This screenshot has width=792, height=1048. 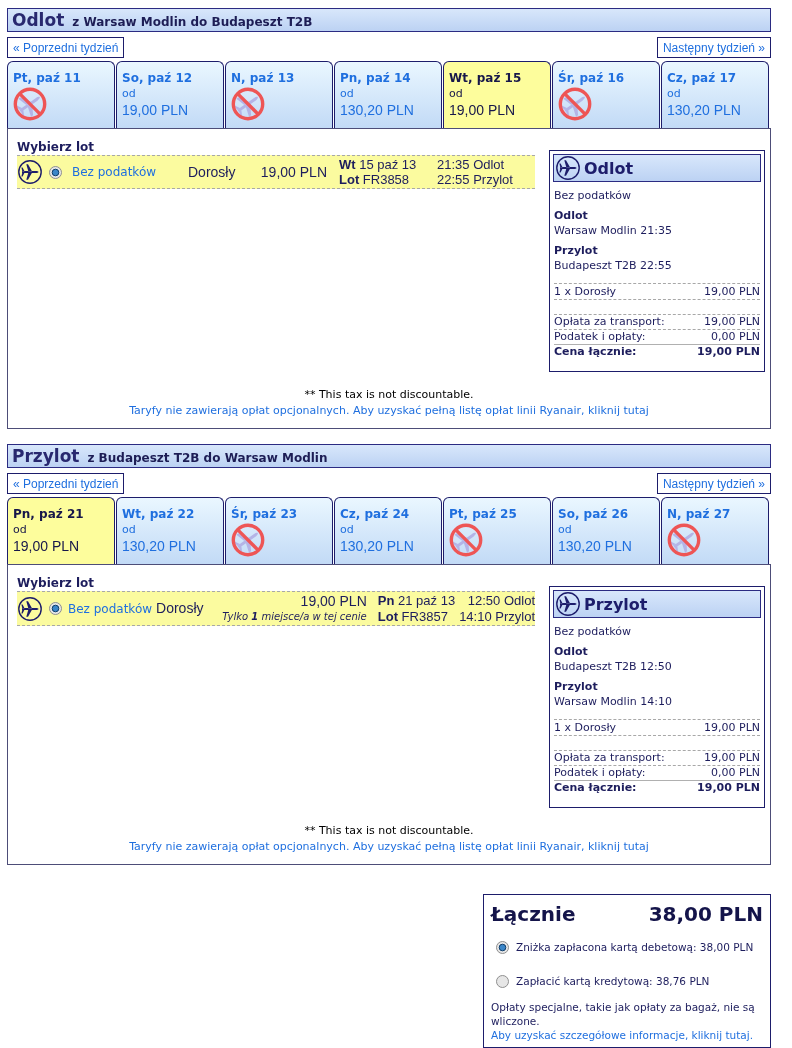 I want to click on leg-value: Warsaw Modlin 14:10, so click(x=613, y=701).